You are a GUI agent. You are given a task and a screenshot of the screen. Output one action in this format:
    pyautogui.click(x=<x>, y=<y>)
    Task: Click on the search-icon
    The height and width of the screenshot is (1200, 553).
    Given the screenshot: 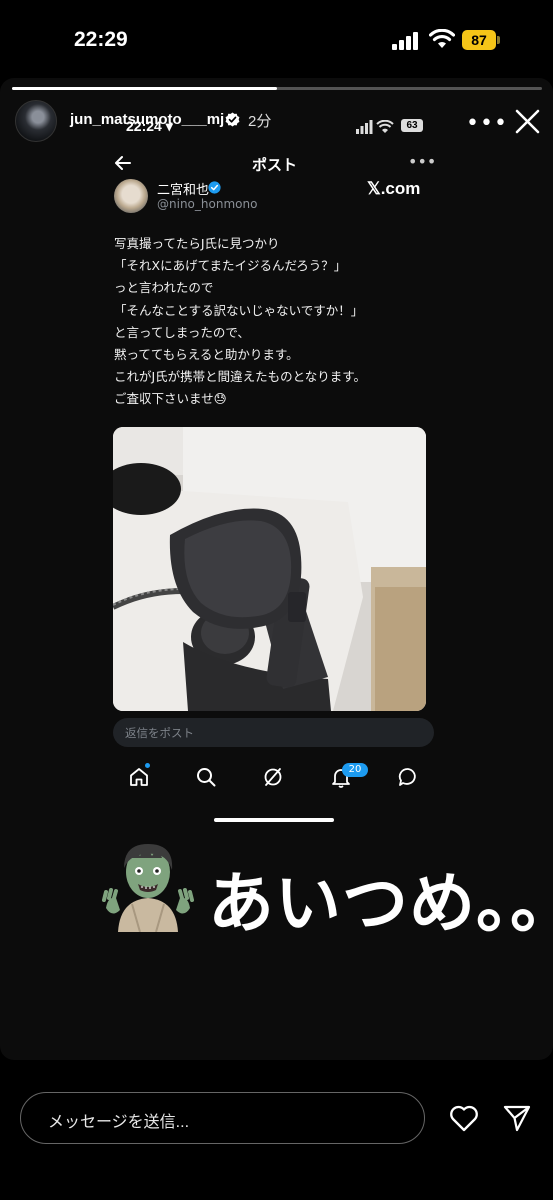 What is the action you would take?
    pyautogui.click(x=206, y=777)
    